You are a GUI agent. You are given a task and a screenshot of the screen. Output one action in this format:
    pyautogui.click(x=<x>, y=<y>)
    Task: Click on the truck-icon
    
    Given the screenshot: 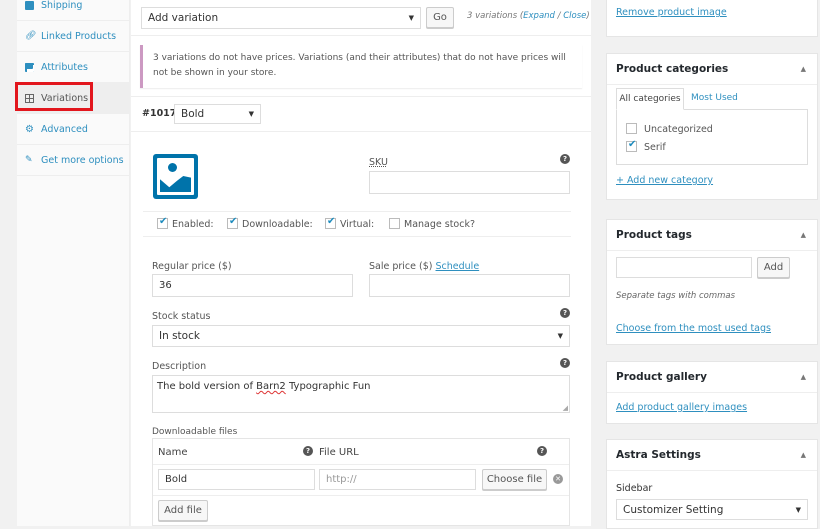 What is the action you would take?
    pyautogui.click(x=29, y=5)
    